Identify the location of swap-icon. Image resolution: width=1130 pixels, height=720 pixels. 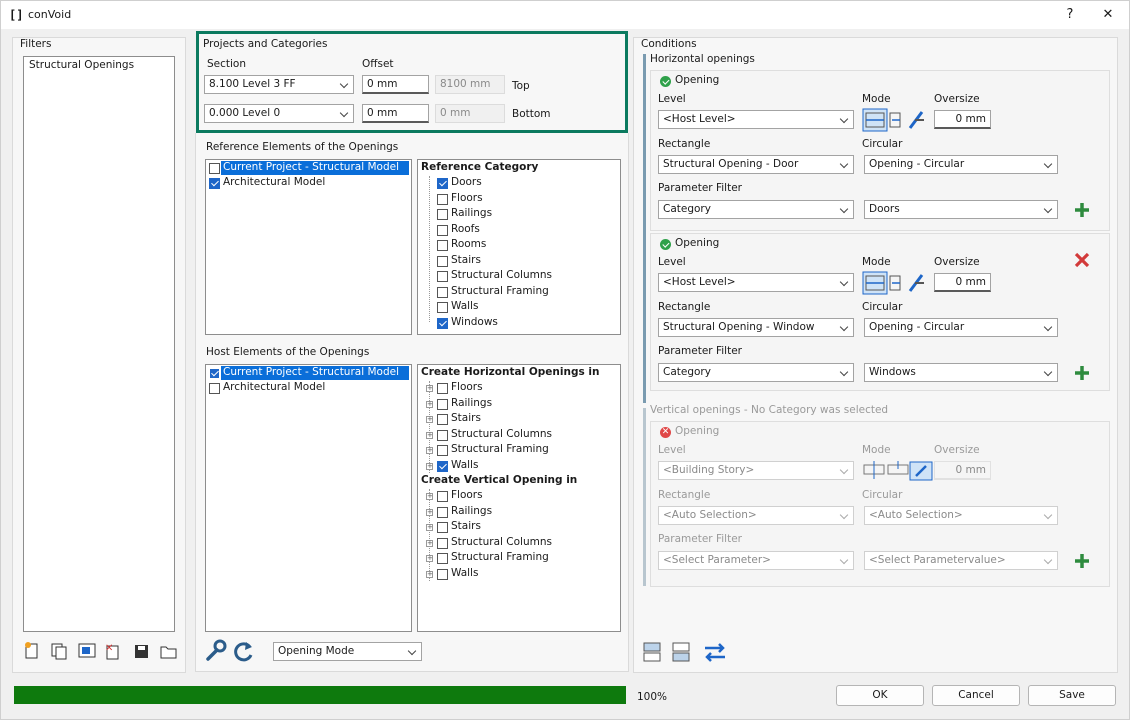
(715, 652).